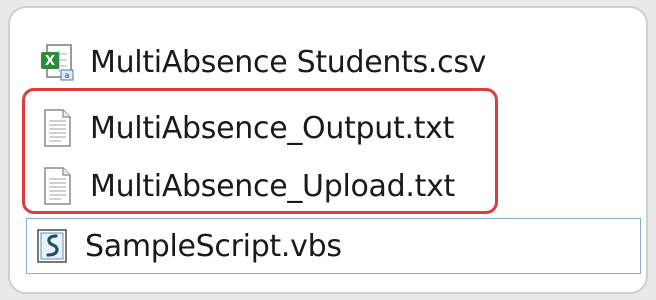 Image resolution: width=656 pixels, height=300 pixels. Describe the element at coordinates (272, 128) in the screenshot. I see `file-name: MultiAbsence_Output.txt` at that location.